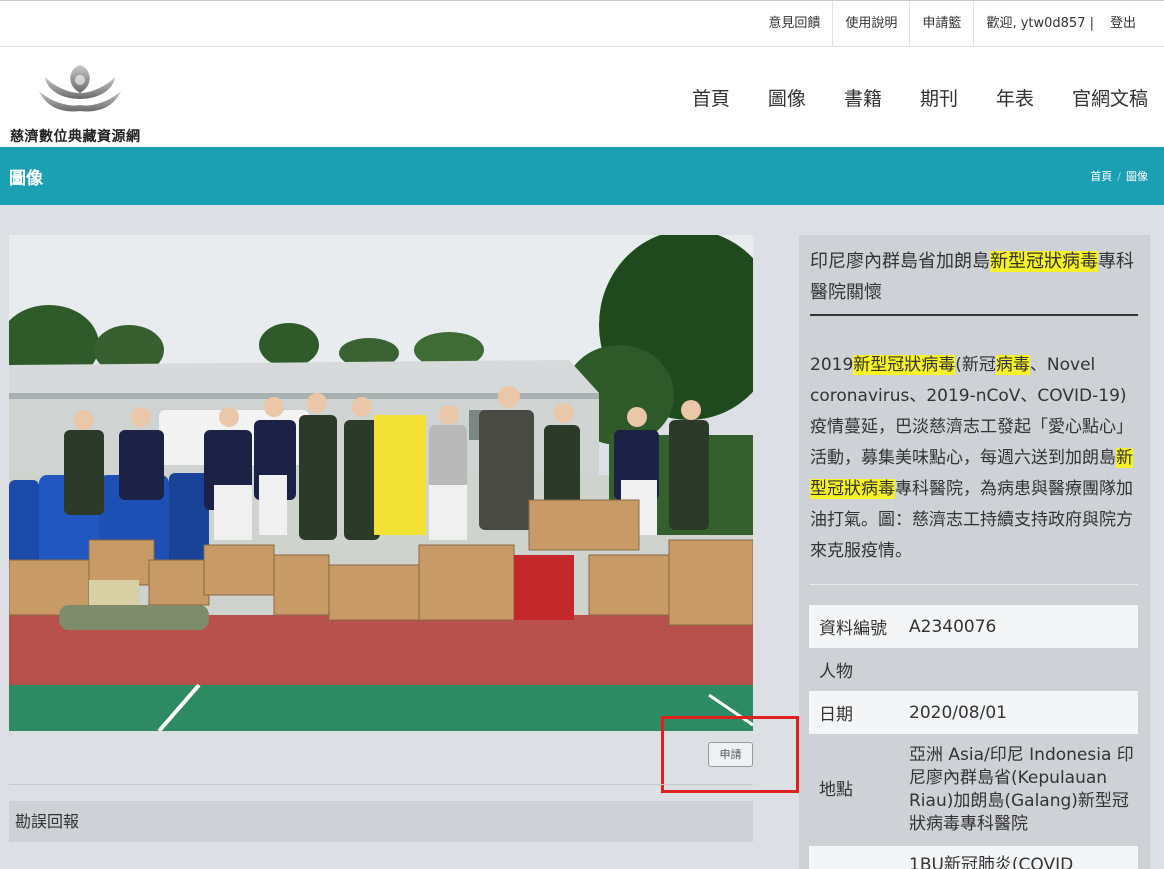 This screenshot has height=869, width=1164. Describe the element at coordinates (958, 712) in the screenshot. I see `field-value: 2020/08/01` at that location.